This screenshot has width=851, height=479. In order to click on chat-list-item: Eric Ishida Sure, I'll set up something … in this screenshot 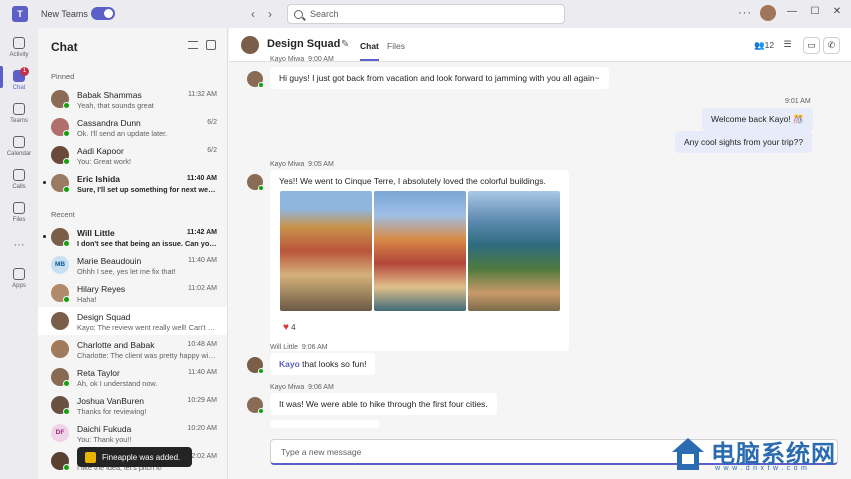, I will do `click(132, 183)`.